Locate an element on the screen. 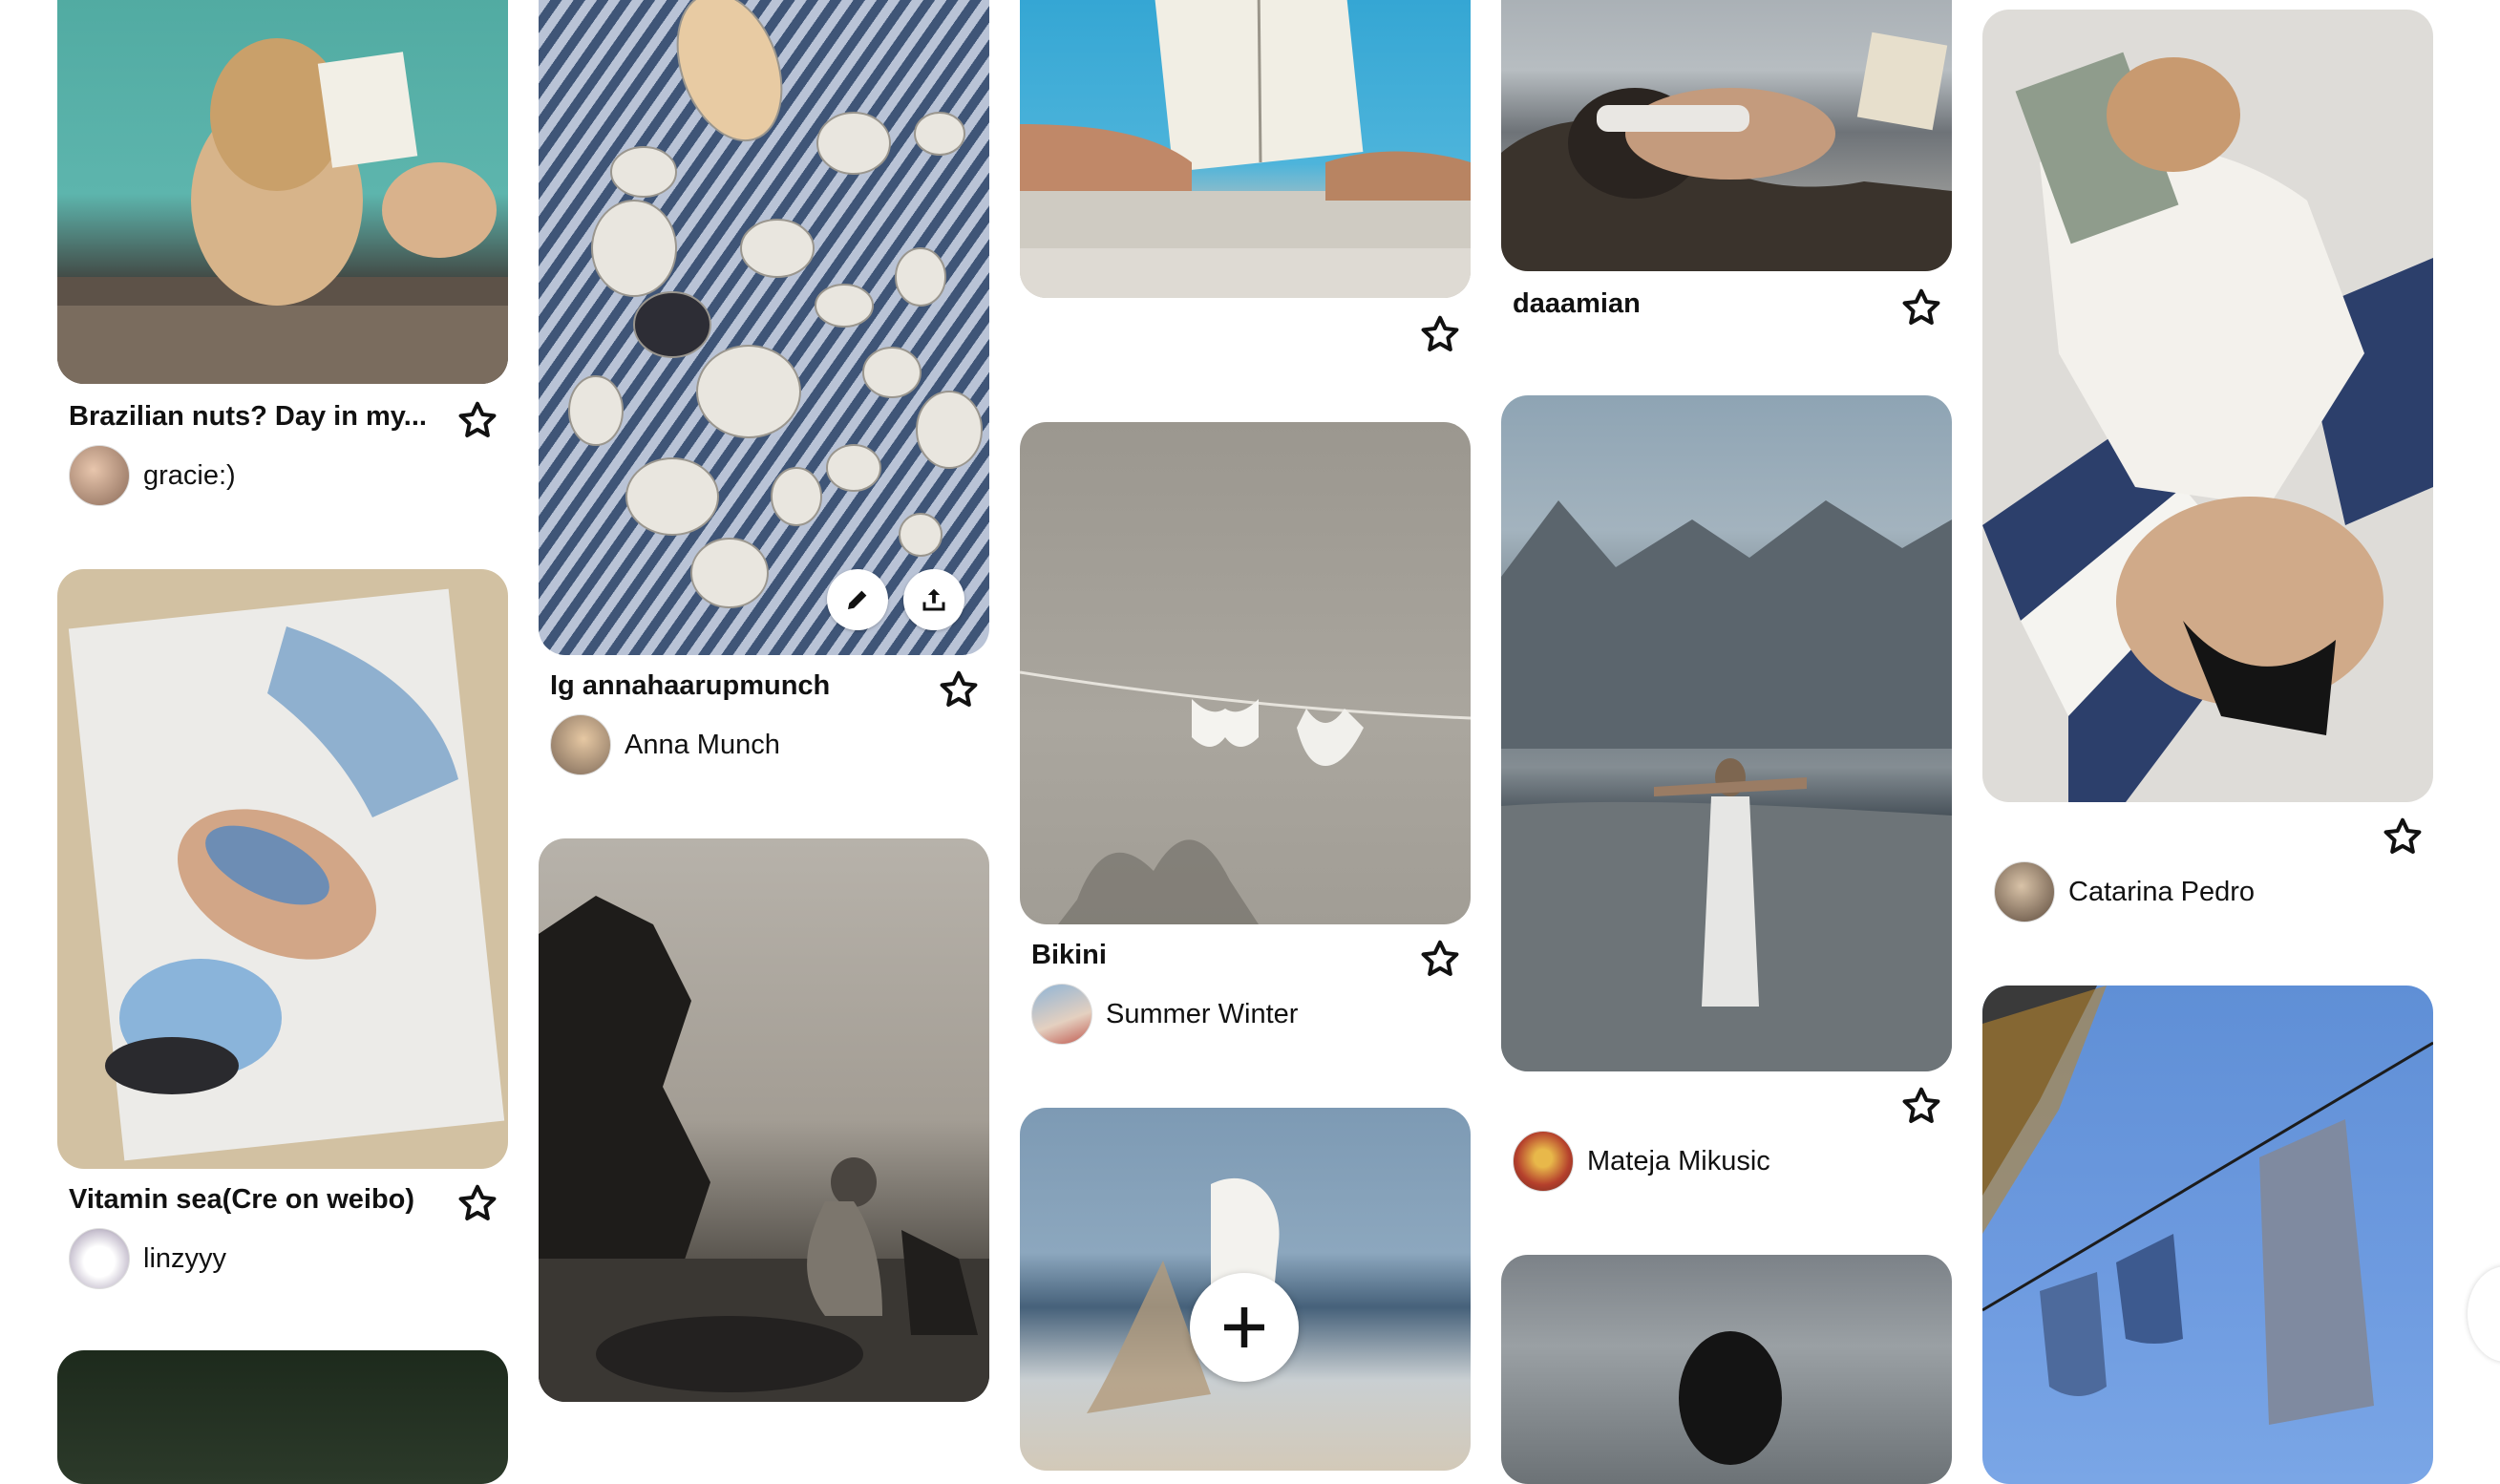 The width and height of the screenshot is (2500, 1484). share-button is located at coordinates (933, 600).